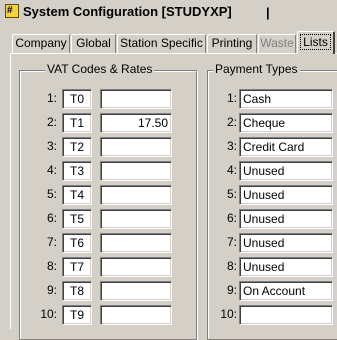  I want to click on vat-row-number: 3:, so click(51, 146).